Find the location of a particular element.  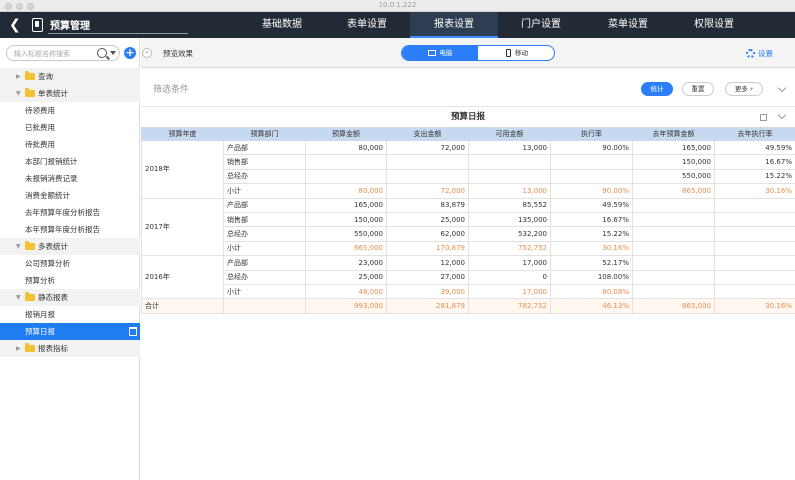

tree-item: 本部门报销统计 is located at coordinates (70, 161).